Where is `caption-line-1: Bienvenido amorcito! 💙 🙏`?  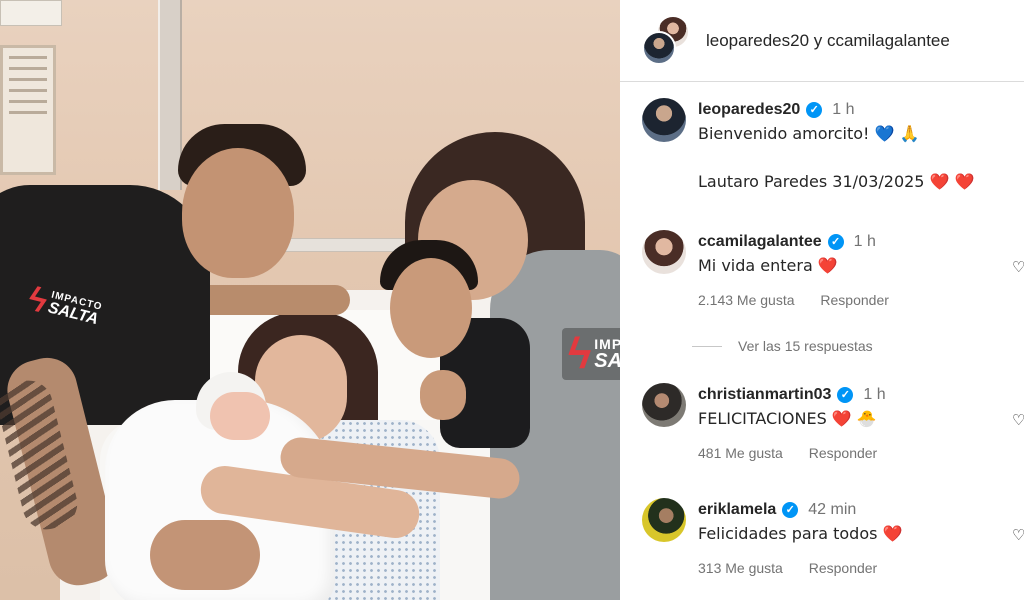 caption-line-1: Bienvenido amorcito! 💙 🙏 is located at coordinates (809, 133).